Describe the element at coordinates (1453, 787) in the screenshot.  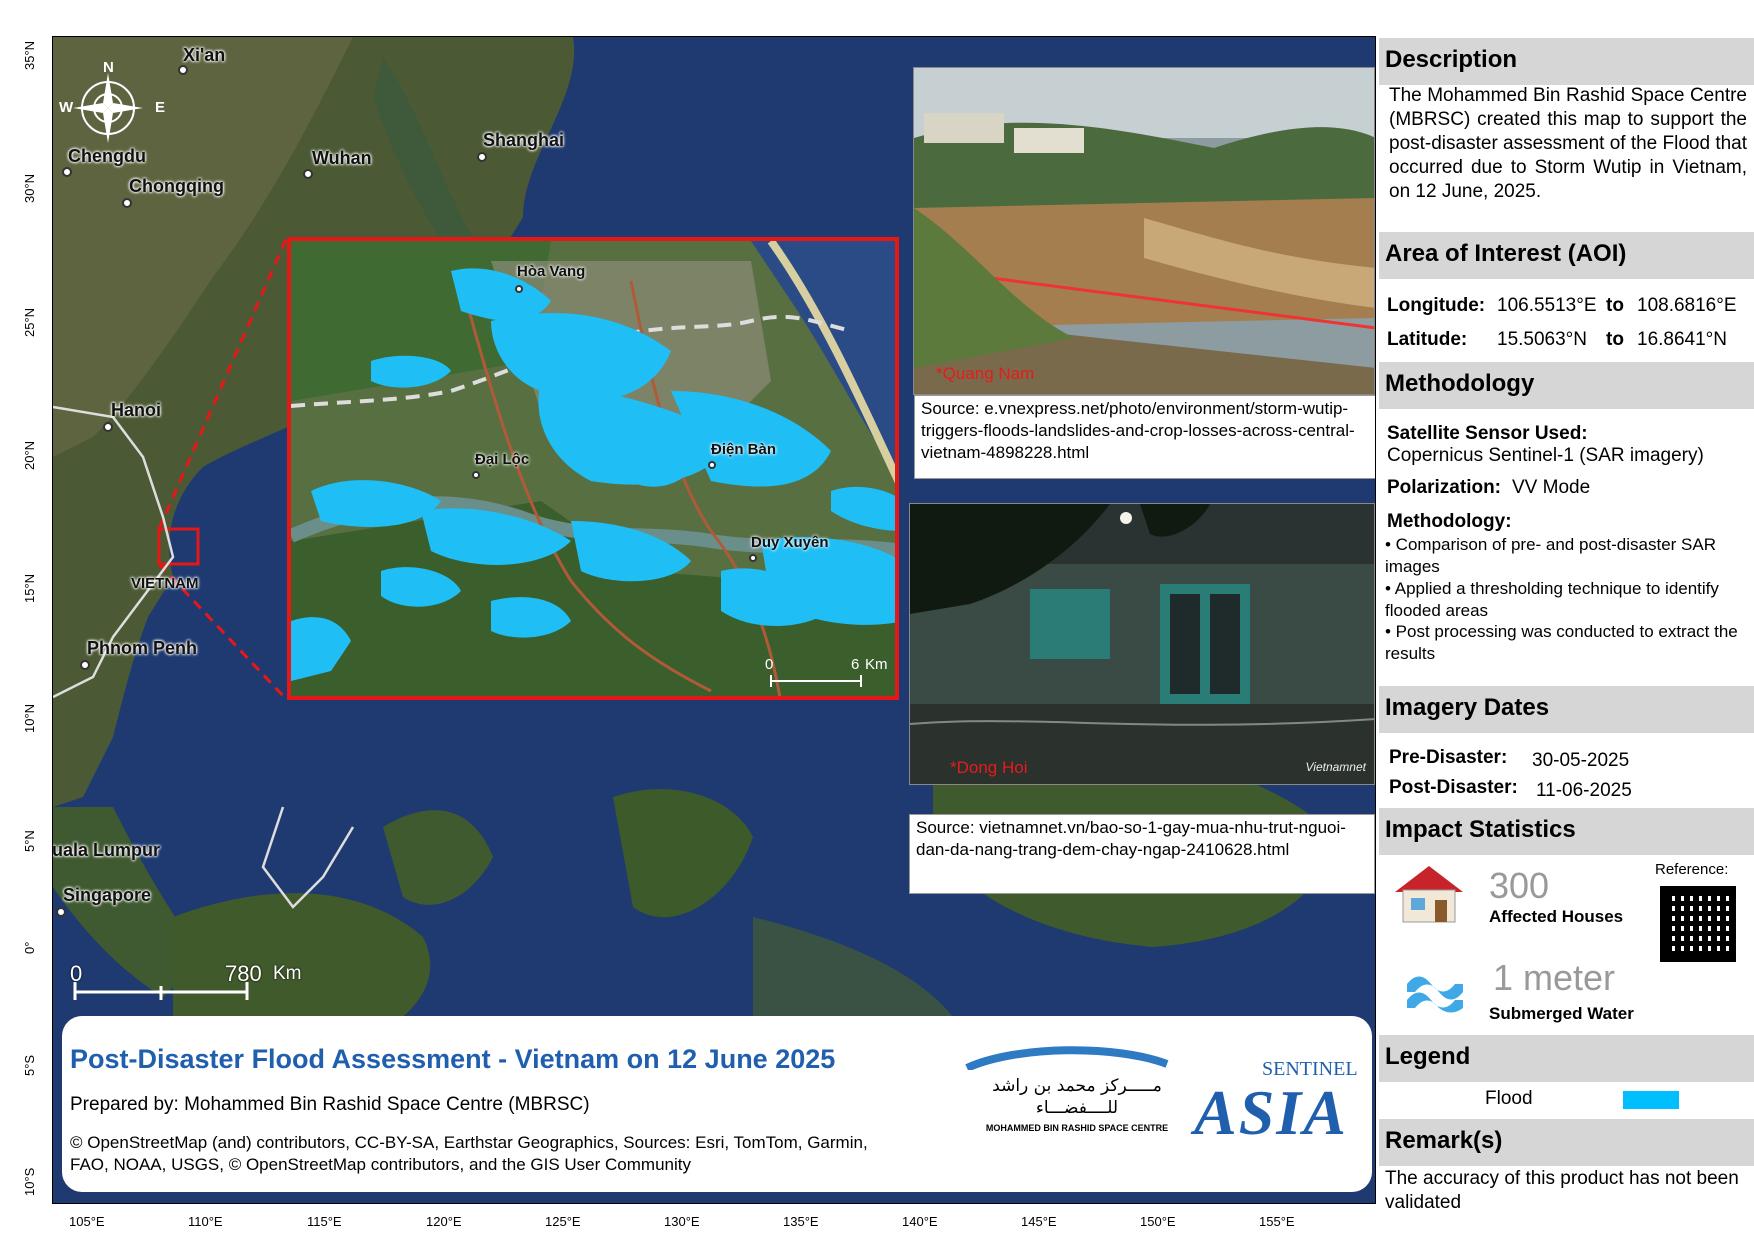
I see `post-disaster-label: Post-Disaster:` at that location.